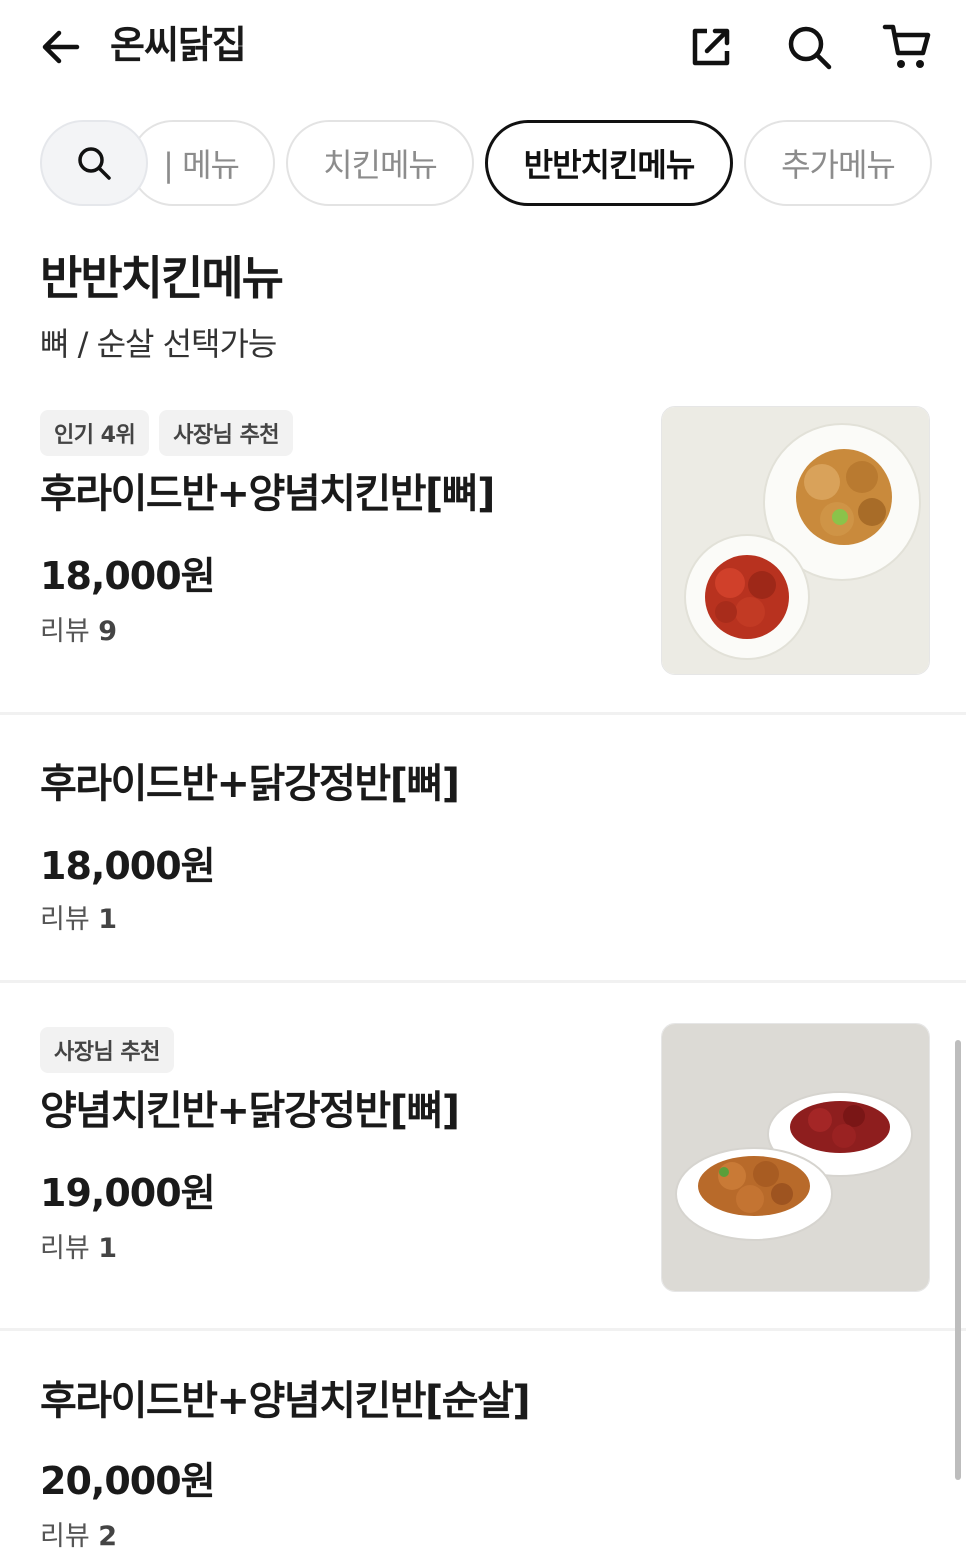  I want to click on cart-button, so click(907, 47).